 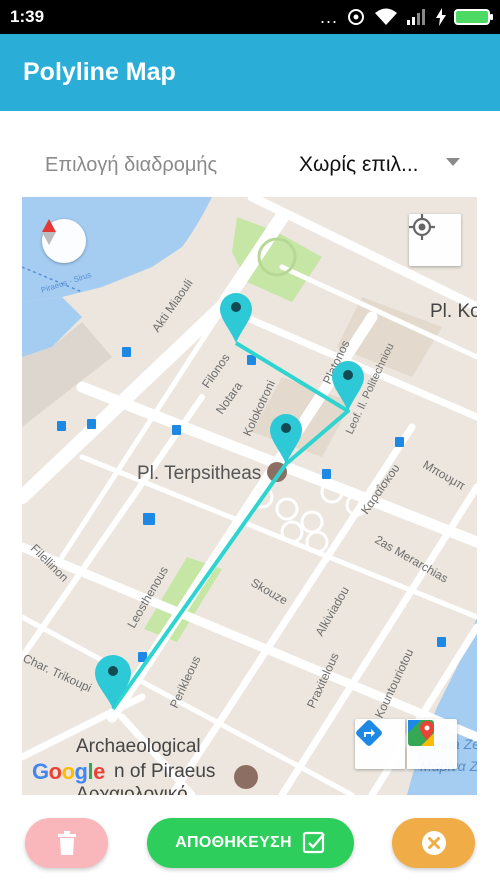 I want to click on crosshair-icon, so click(x=422, y=227).